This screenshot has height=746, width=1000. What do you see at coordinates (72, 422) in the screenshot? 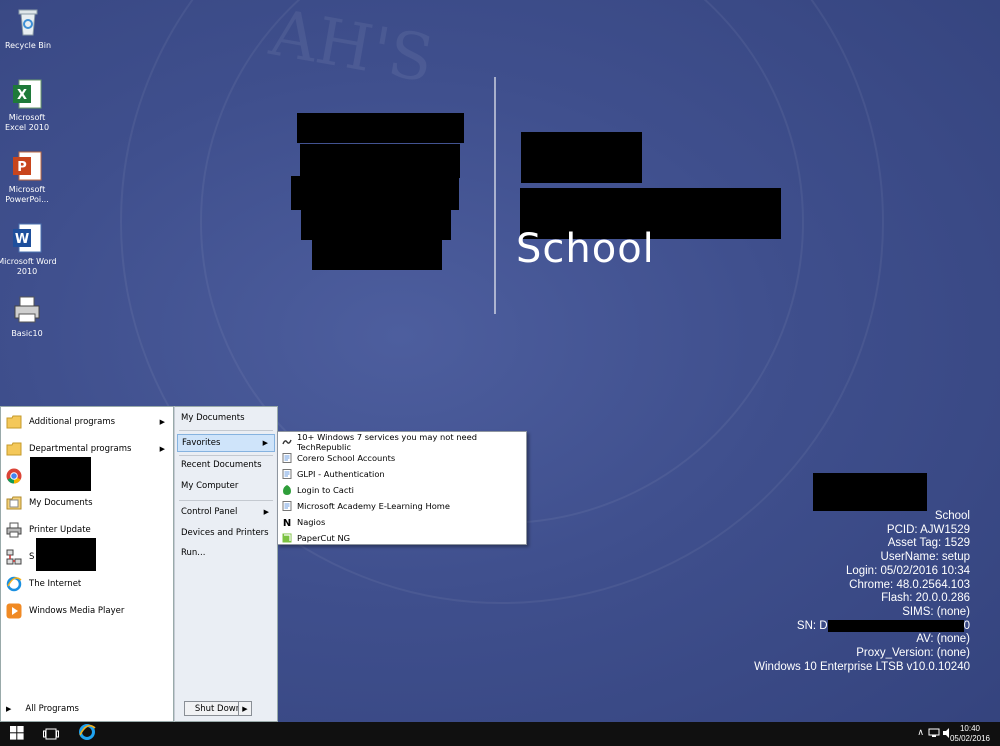
I see `start-item-label: Additional programs` at bounding box center [72, 422].